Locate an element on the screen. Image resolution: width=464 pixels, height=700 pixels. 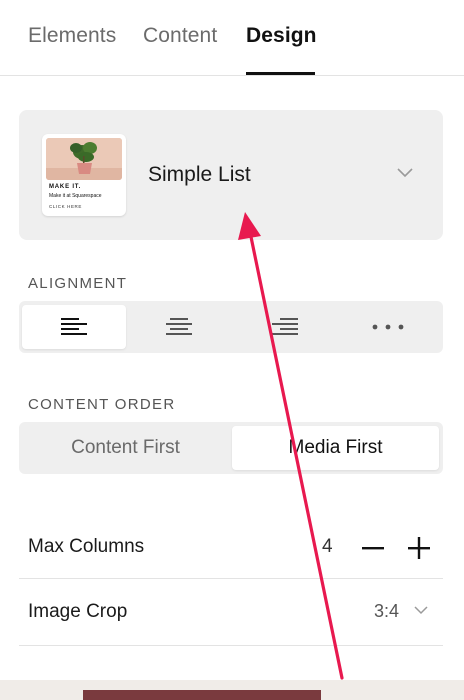
align-right-icon is located at coordinates (285, 326).